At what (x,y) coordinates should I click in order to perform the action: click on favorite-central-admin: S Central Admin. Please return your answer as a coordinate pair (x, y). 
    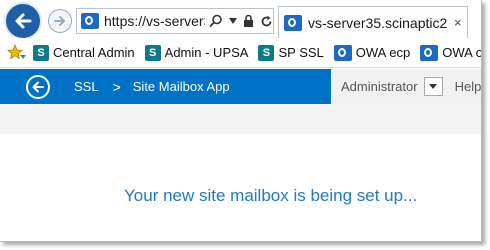
    Looking at the image, I should click on (84, 52).